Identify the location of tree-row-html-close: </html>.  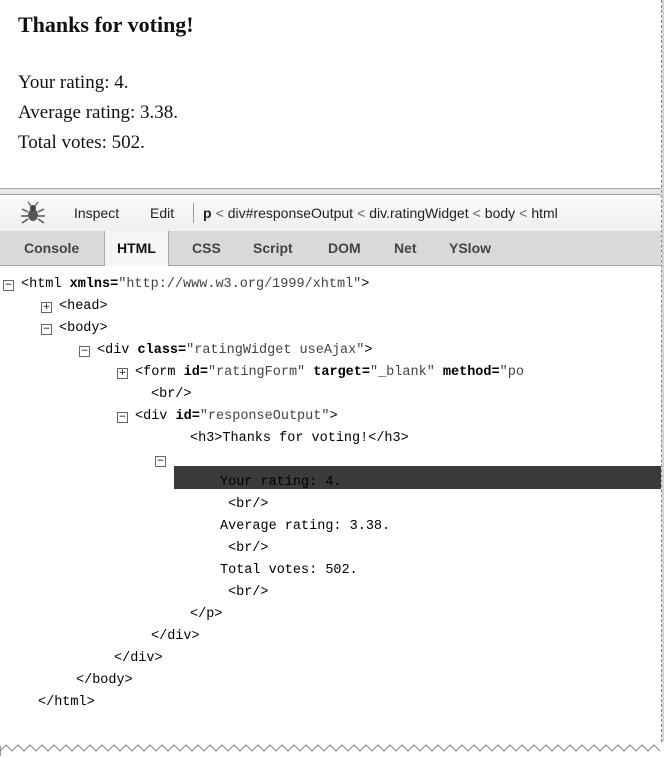
(66, 703).